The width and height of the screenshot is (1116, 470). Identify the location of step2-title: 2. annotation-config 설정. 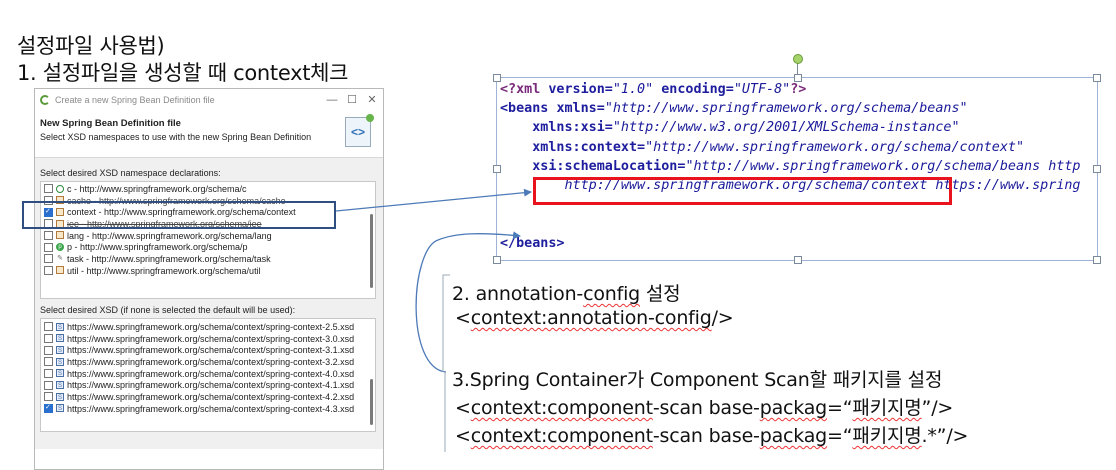
(566, 294).